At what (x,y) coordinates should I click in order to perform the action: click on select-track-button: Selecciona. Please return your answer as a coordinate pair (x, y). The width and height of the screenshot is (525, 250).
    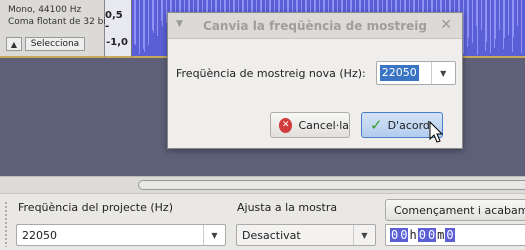
    Looking at the image, I should click on (55, 44).